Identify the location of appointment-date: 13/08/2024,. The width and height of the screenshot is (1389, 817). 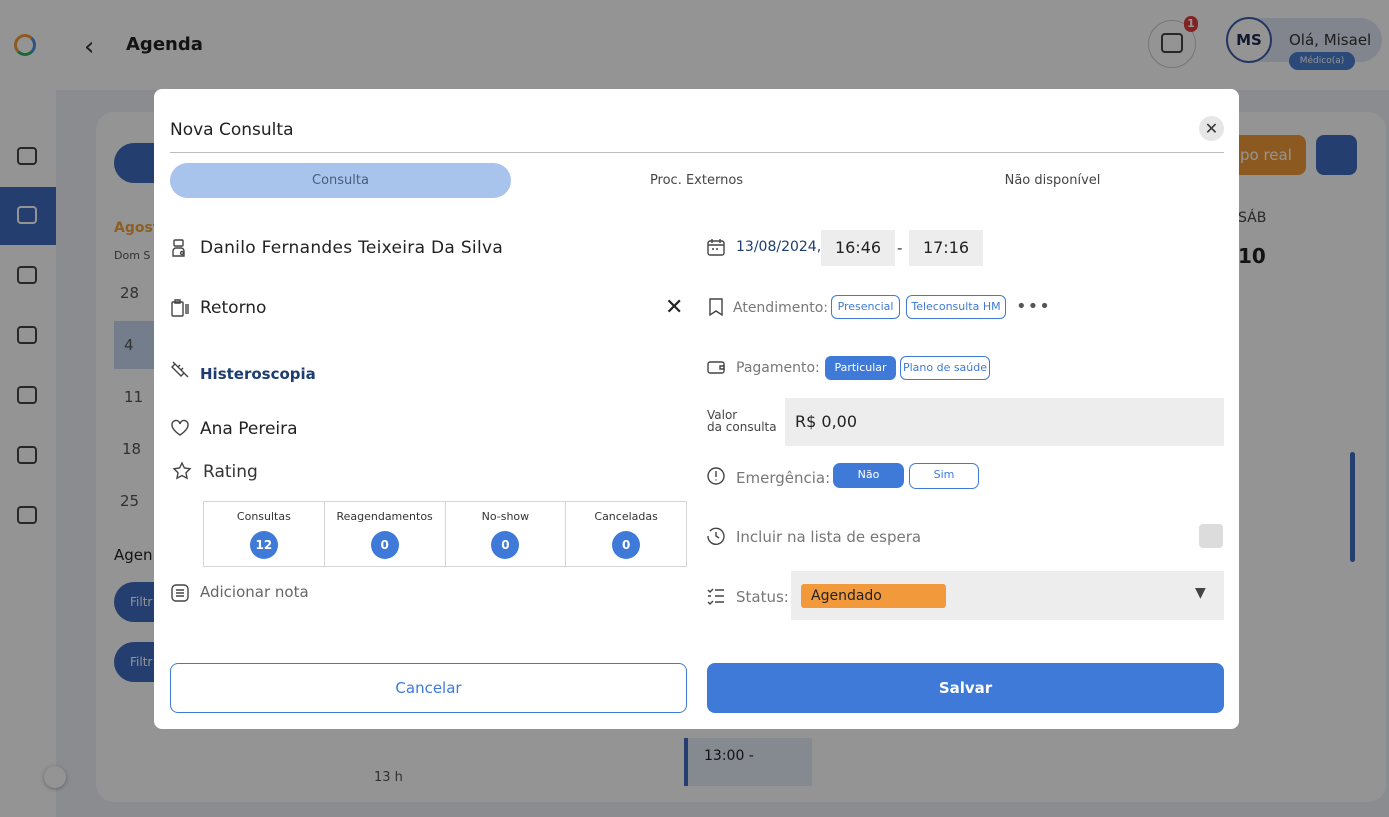
(778, 247).